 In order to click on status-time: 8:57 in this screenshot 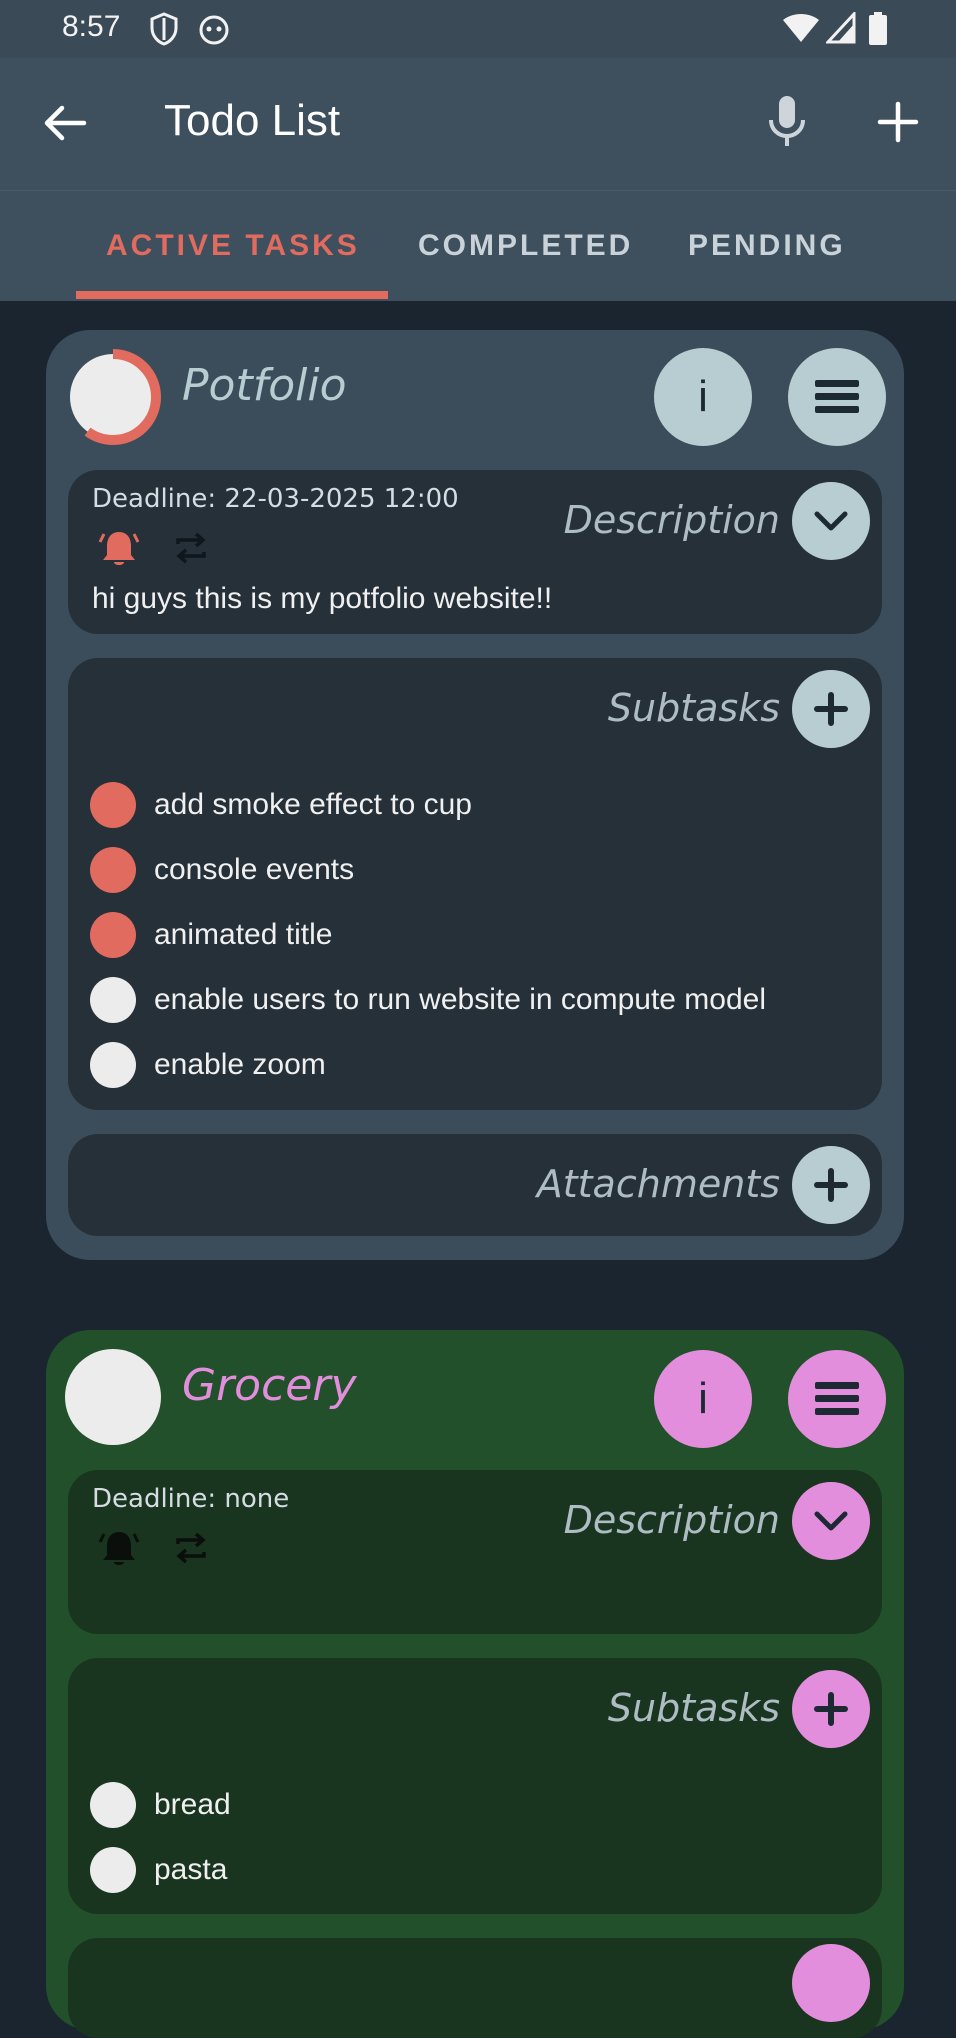, I will do `click(91, 26)`.